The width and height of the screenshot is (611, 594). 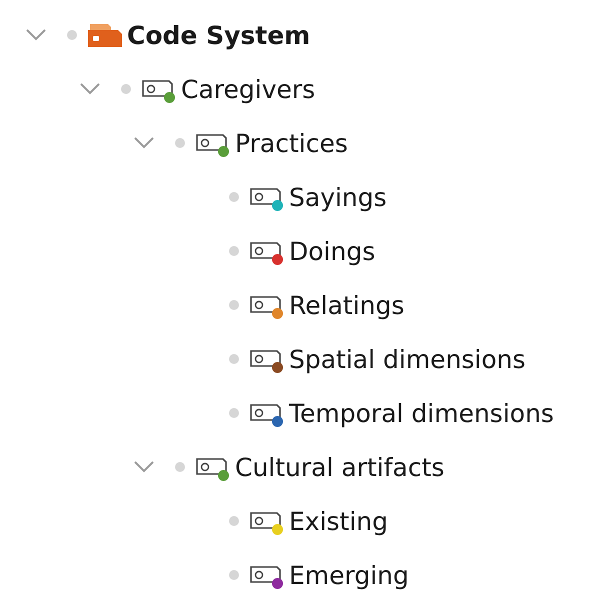 What do you see at coordinates (105, 35) in the screenshot?
I see `stacked-tags-icon` at bounding box center [105, 35].